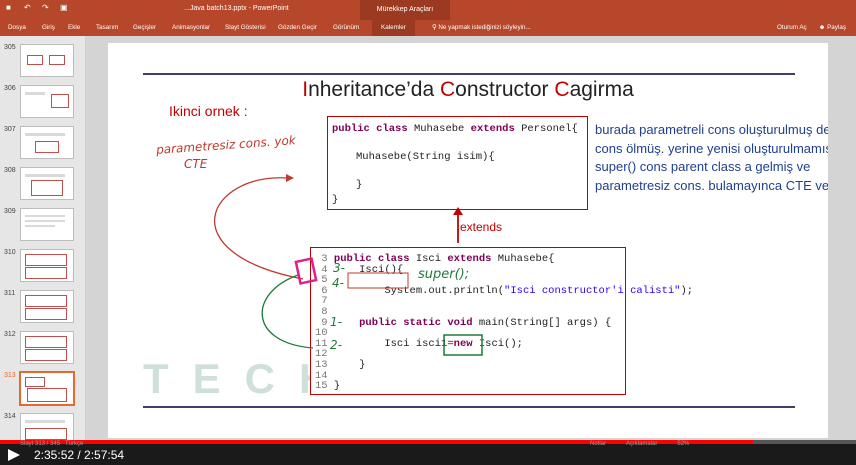  I want to click on tab-ekle: Ekle, so click(74, 27).